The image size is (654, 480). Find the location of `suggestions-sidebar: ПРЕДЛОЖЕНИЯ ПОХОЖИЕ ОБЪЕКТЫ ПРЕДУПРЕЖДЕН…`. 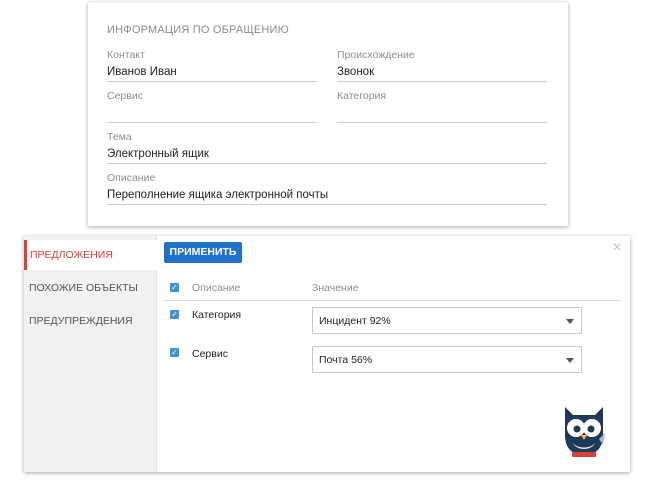

suggestions-sidebar: ПРЕДЛОЖЕНИЯ ПОХОЖИЕ ОБЪЕКТЫ ПРЕДУПРЕЖДЕН… is located at coordinates (91, 354).